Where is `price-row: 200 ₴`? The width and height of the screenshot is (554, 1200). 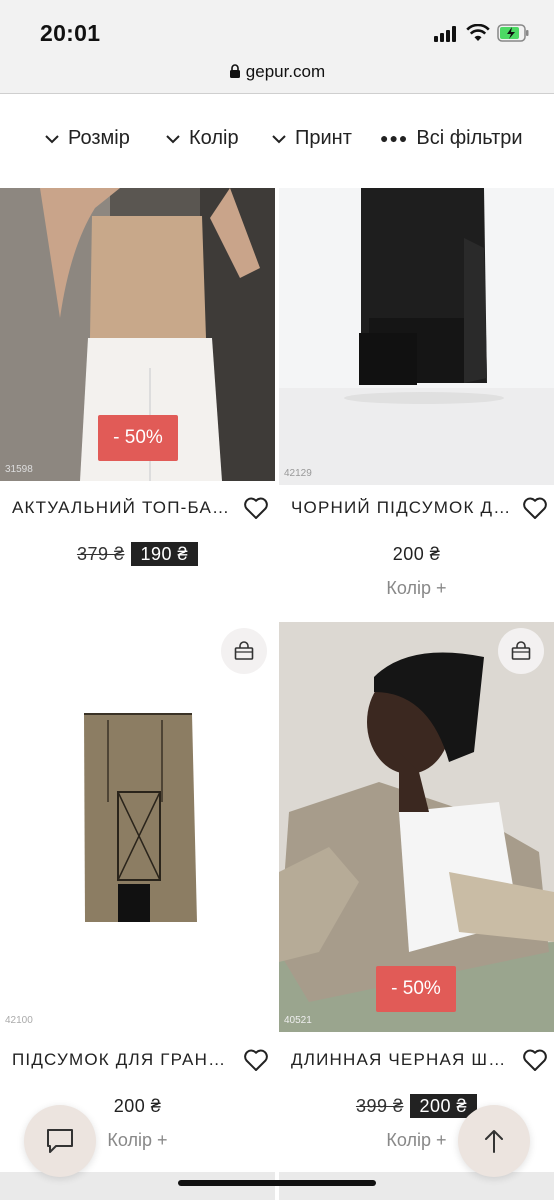
price-row: 200 ₴ is located at coordinates (416, 554).